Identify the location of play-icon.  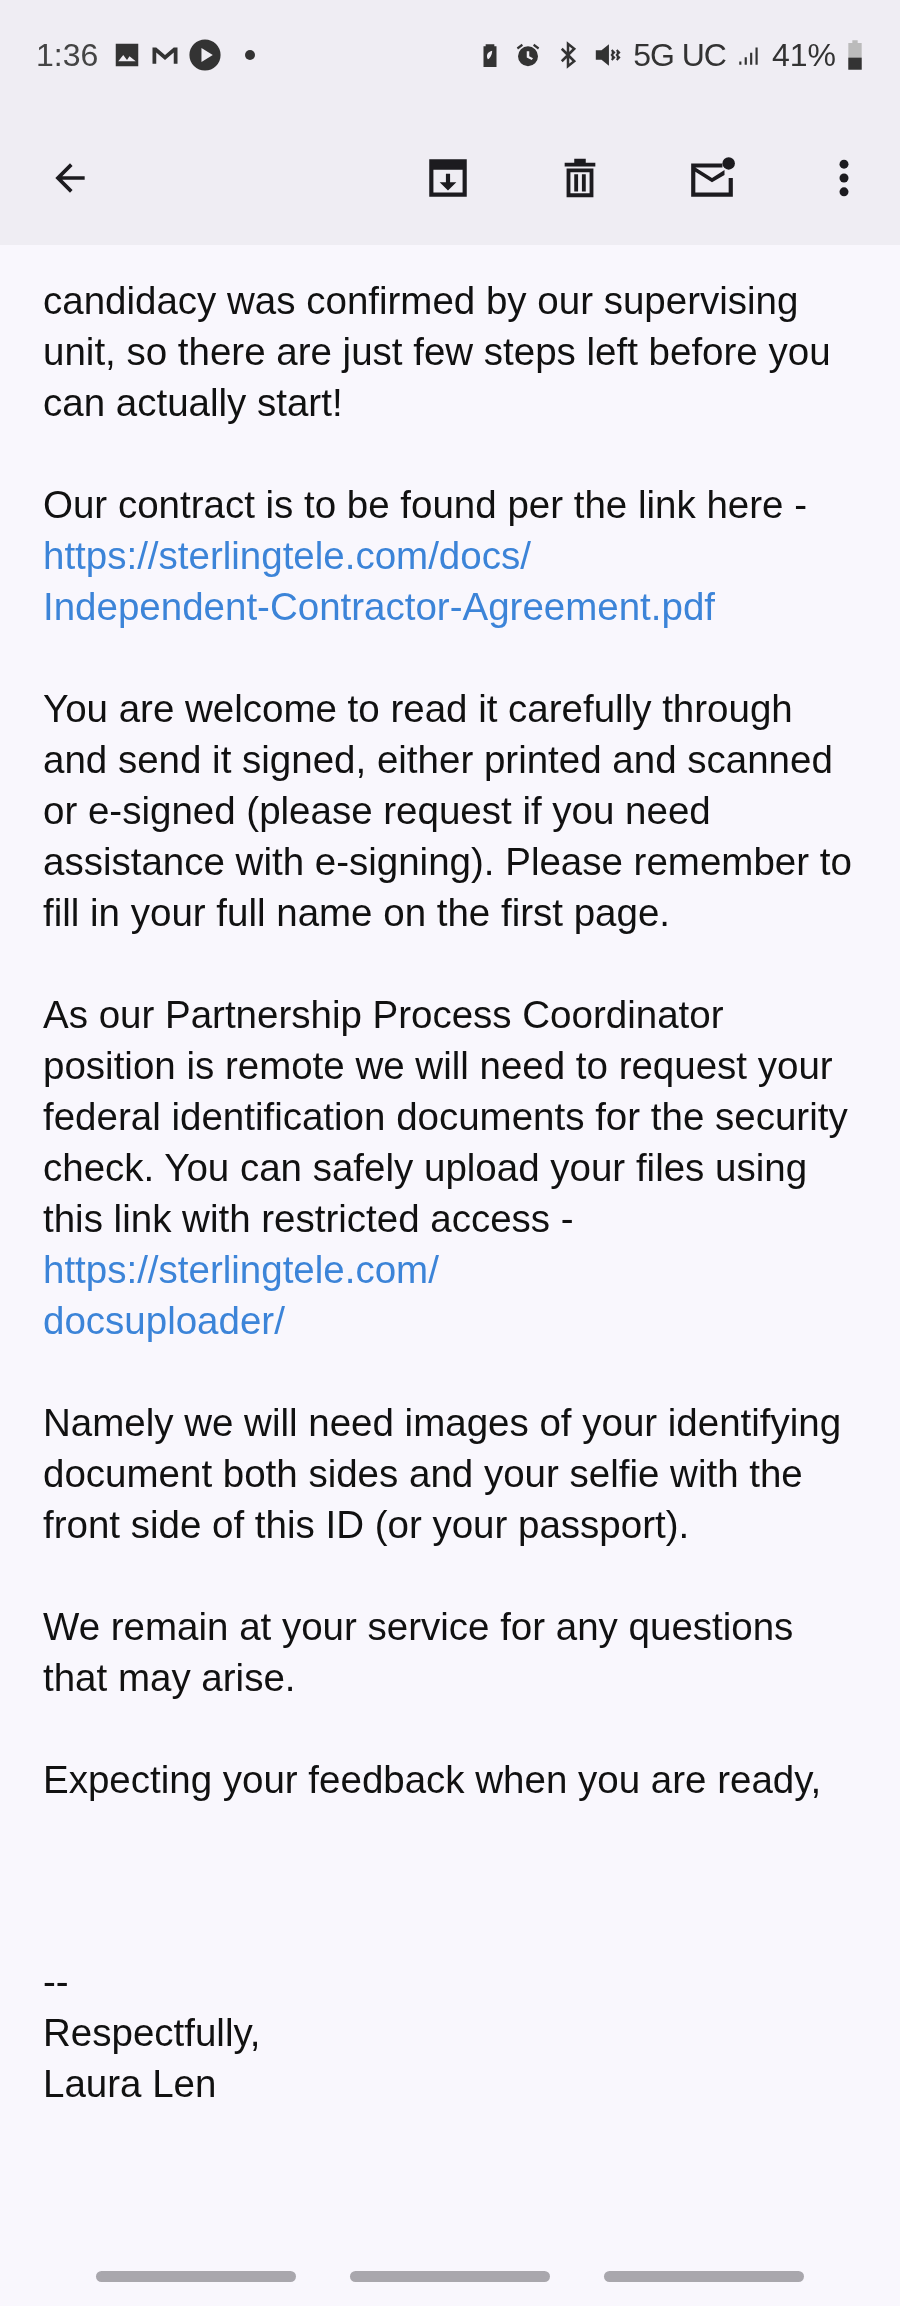
(205, 55).